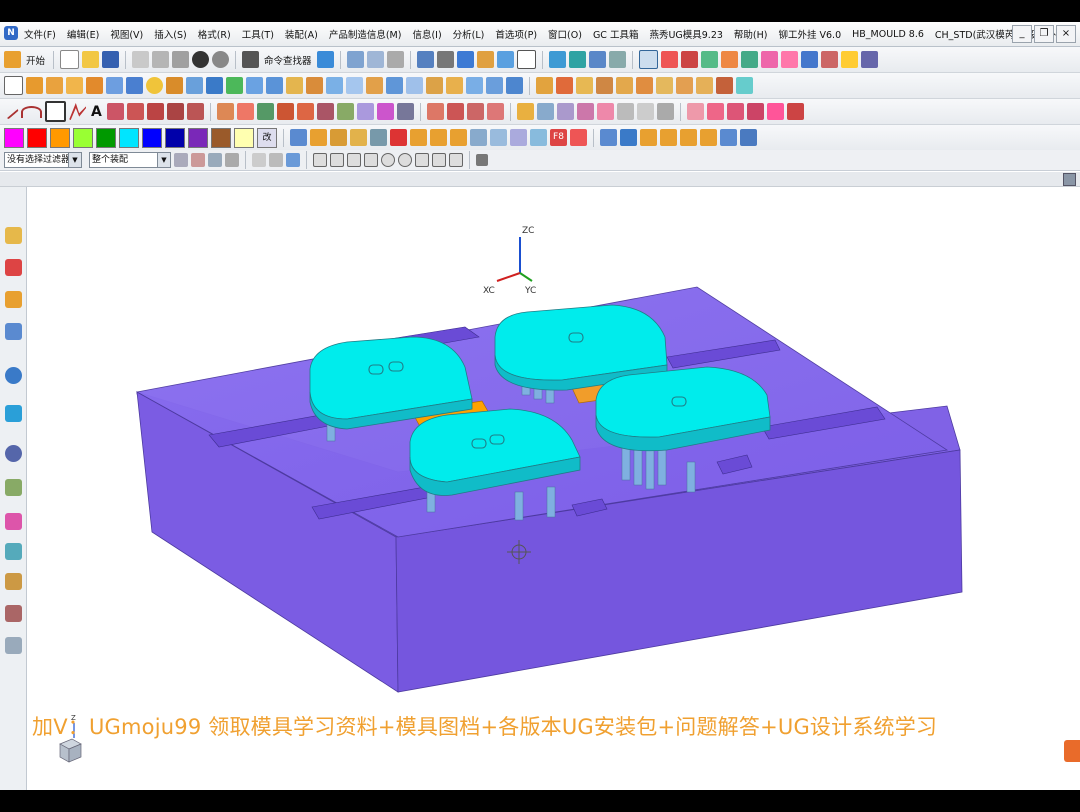 Image resolution: width=1080 pixels, height=812 pixels. I want to click on menu-item: 视图(V), so click(126, 34).